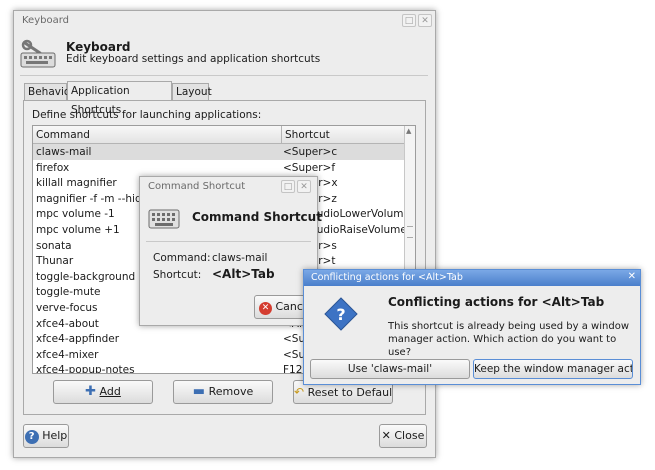 The image size is (655, 470). What do you see at coordinates (304, 186) in the screenshot?
I see `dialog-close-button: ✕` at bounding box center [304, 186].